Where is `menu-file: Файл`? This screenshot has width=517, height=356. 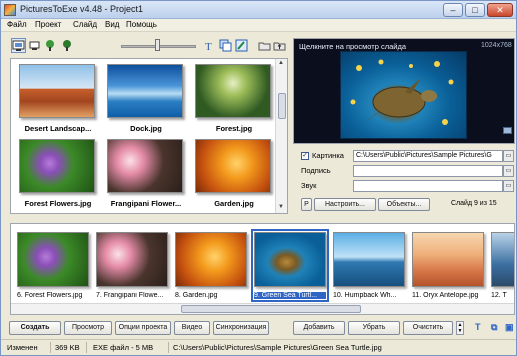 menu-file: Файл is located at coordinates (17, 24).